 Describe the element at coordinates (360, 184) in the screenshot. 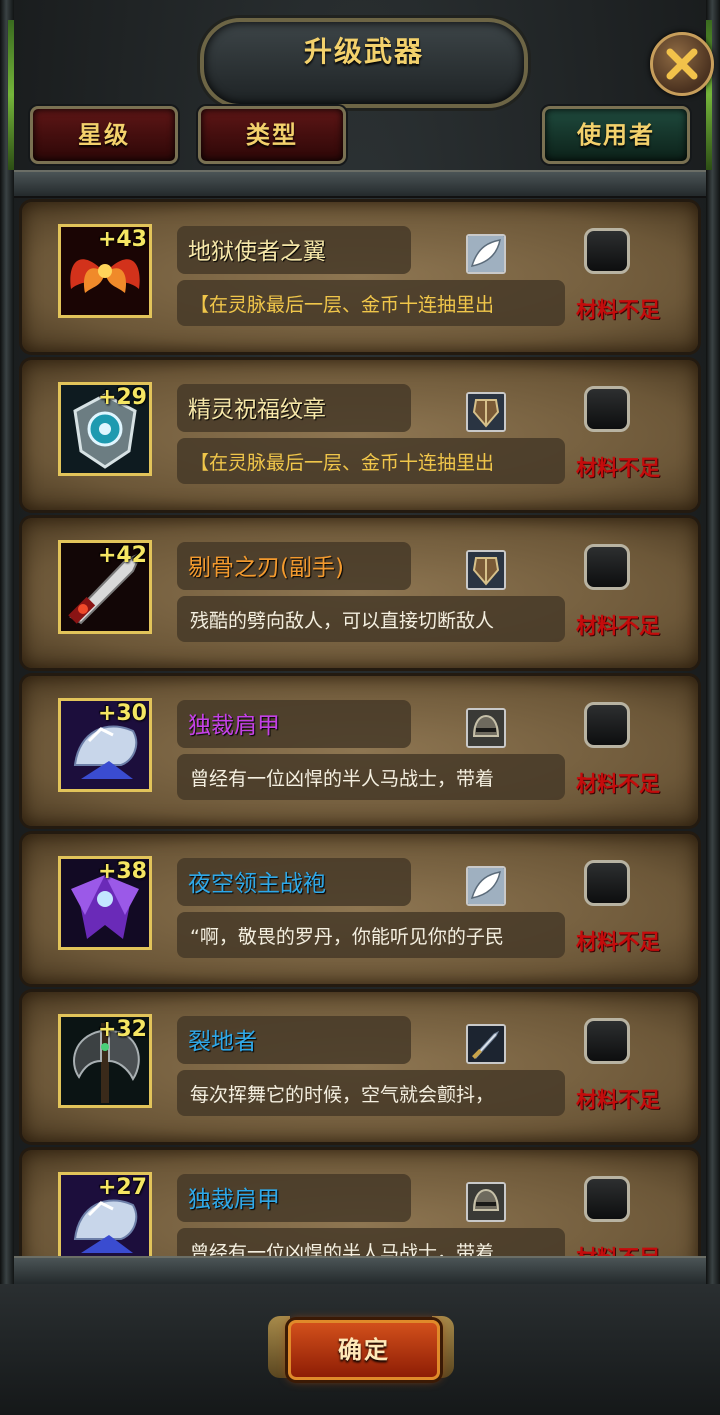

I see `panel-top-bar` at that location.